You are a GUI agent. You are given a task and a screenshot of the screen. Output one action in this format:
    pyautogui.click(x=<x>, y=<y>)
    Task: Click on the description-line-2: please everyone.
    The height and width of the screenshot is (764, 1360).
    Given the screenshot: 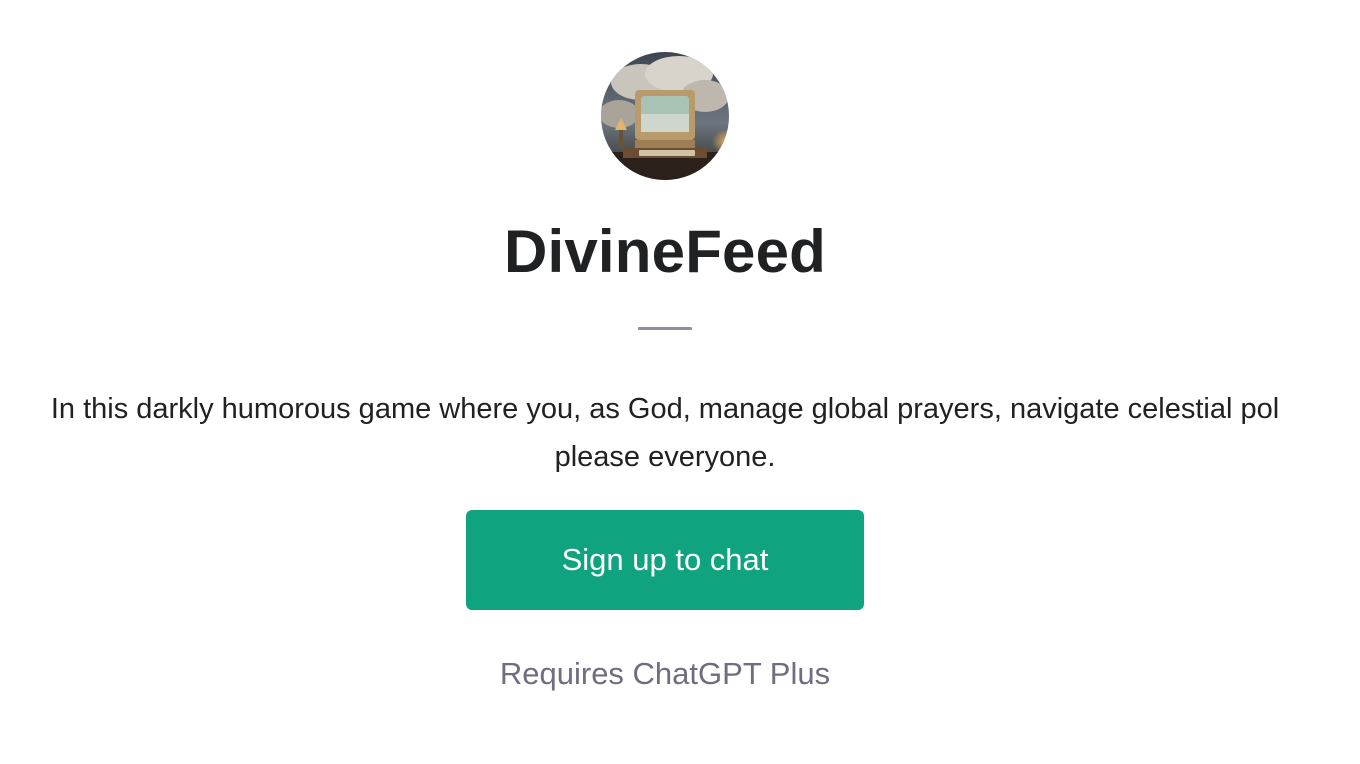 What is the action you would take?
    pyautogui.click(x=665, y=457)
    